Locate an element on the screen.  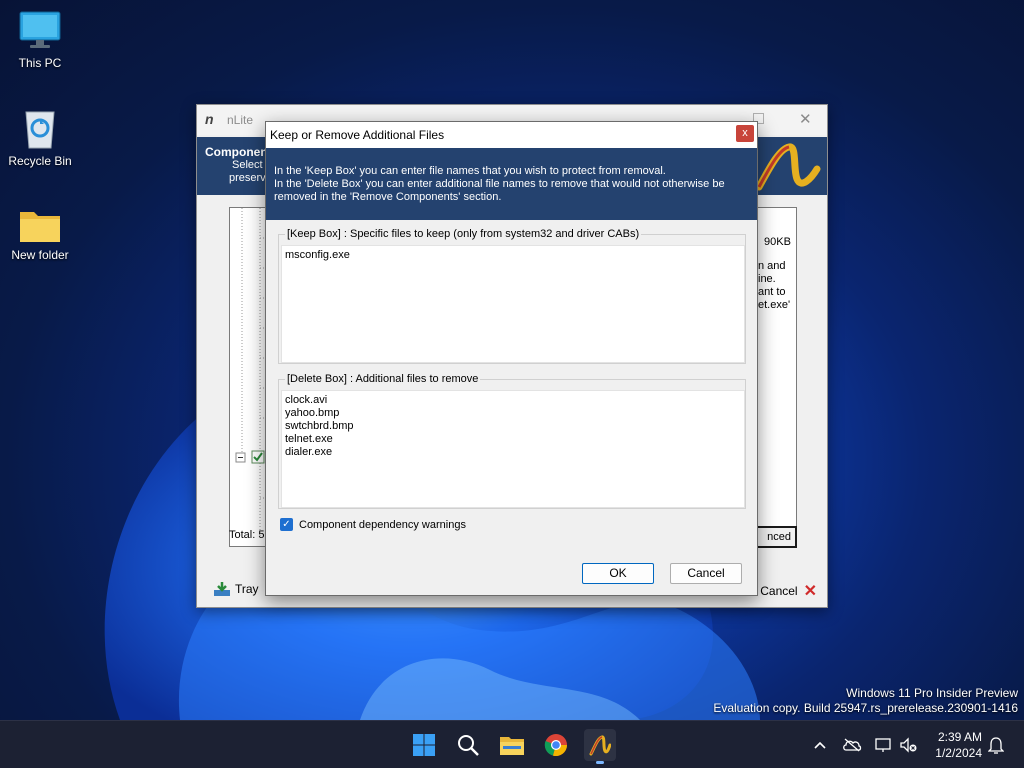
size-value: 90KB is located at coordinates (777, 242).